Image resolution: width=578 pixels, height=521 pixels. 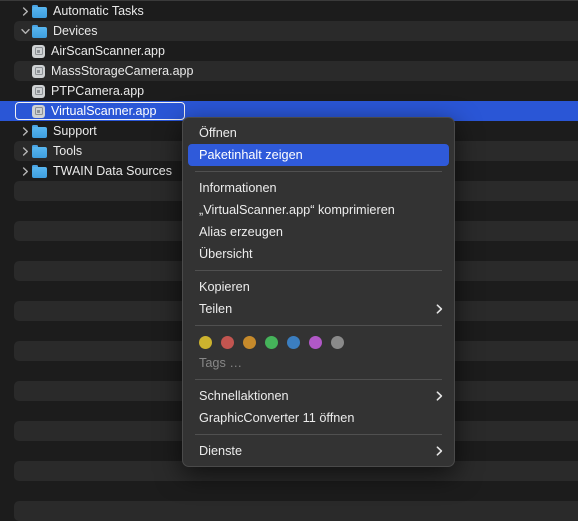 What do you see at coordinates (241, 232) in the screenshot?
I see `menu-item-label: Alias erzeugen` at bounding box center [241, 232].